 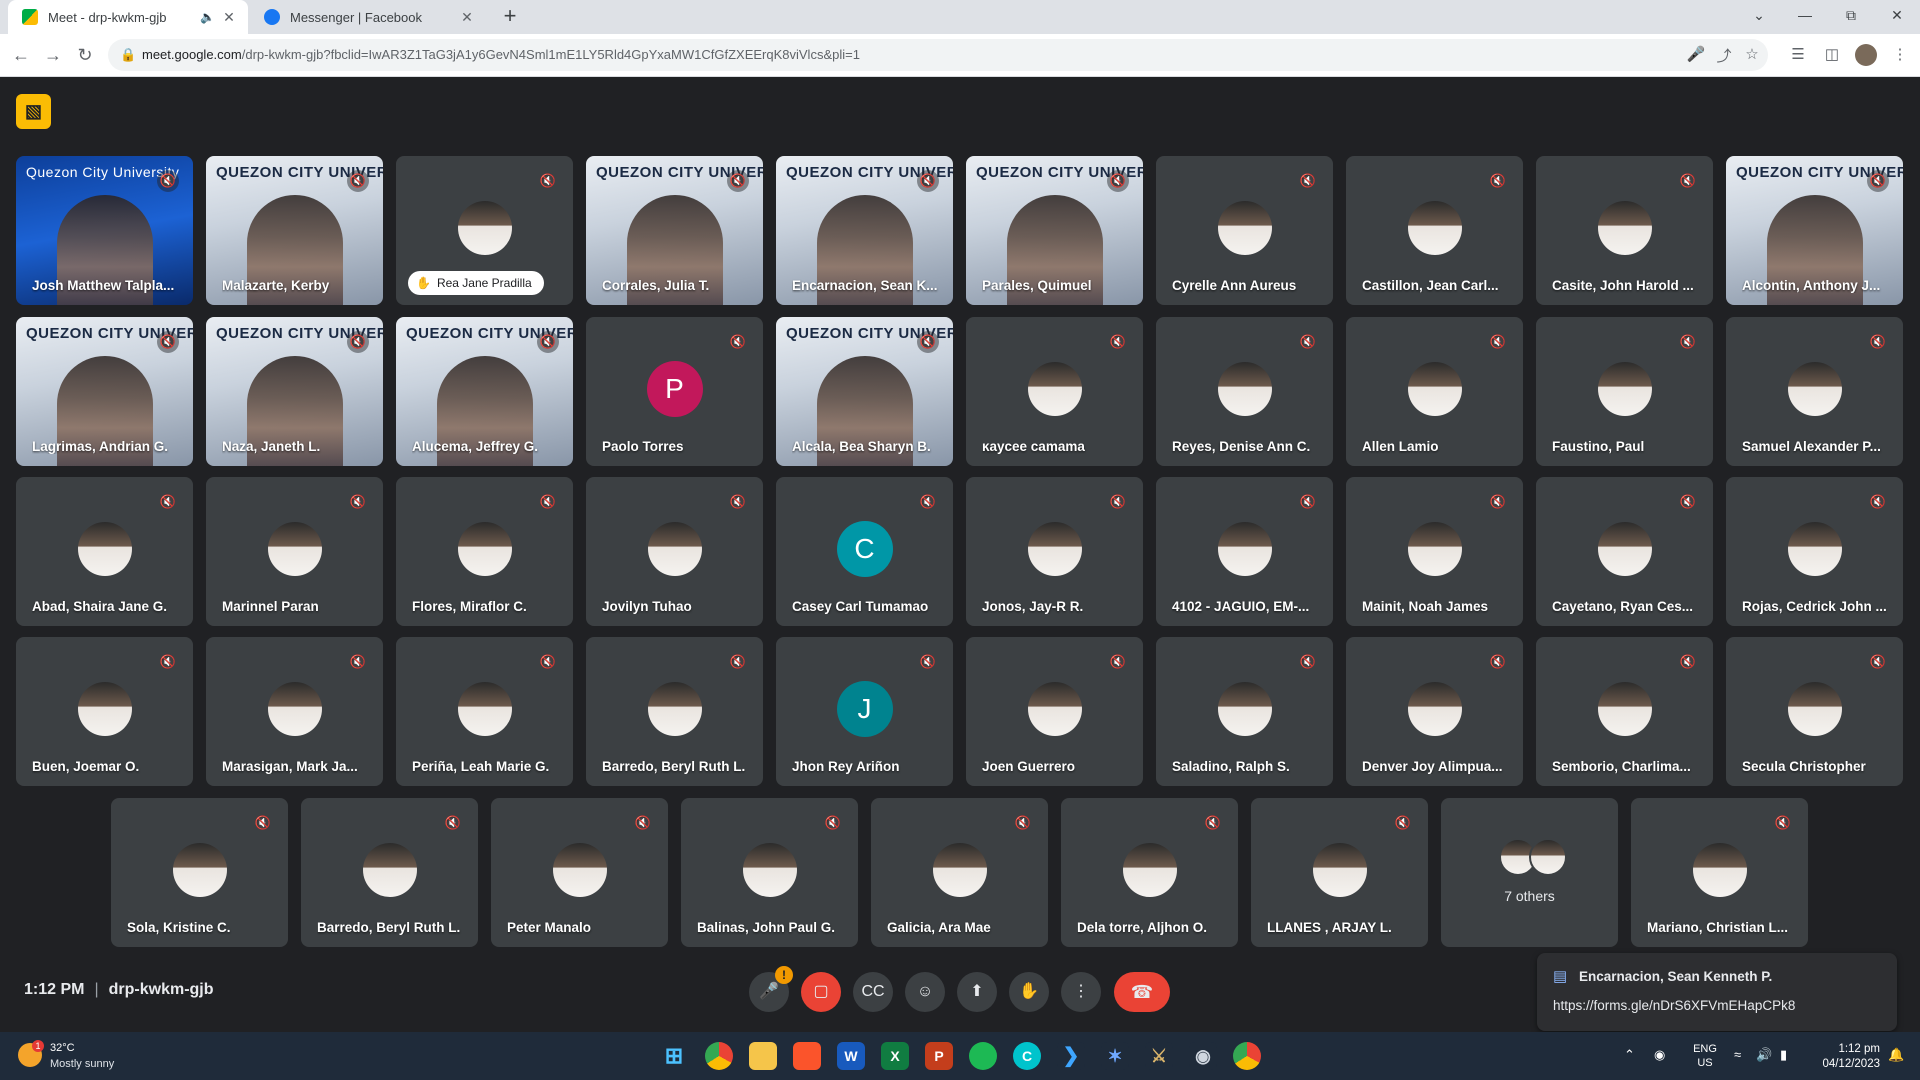 What do you see at coordinates (771, 989) in the screenshot?
I see `mic-off-button: 🎤 !` at bounding box center [771, 989].